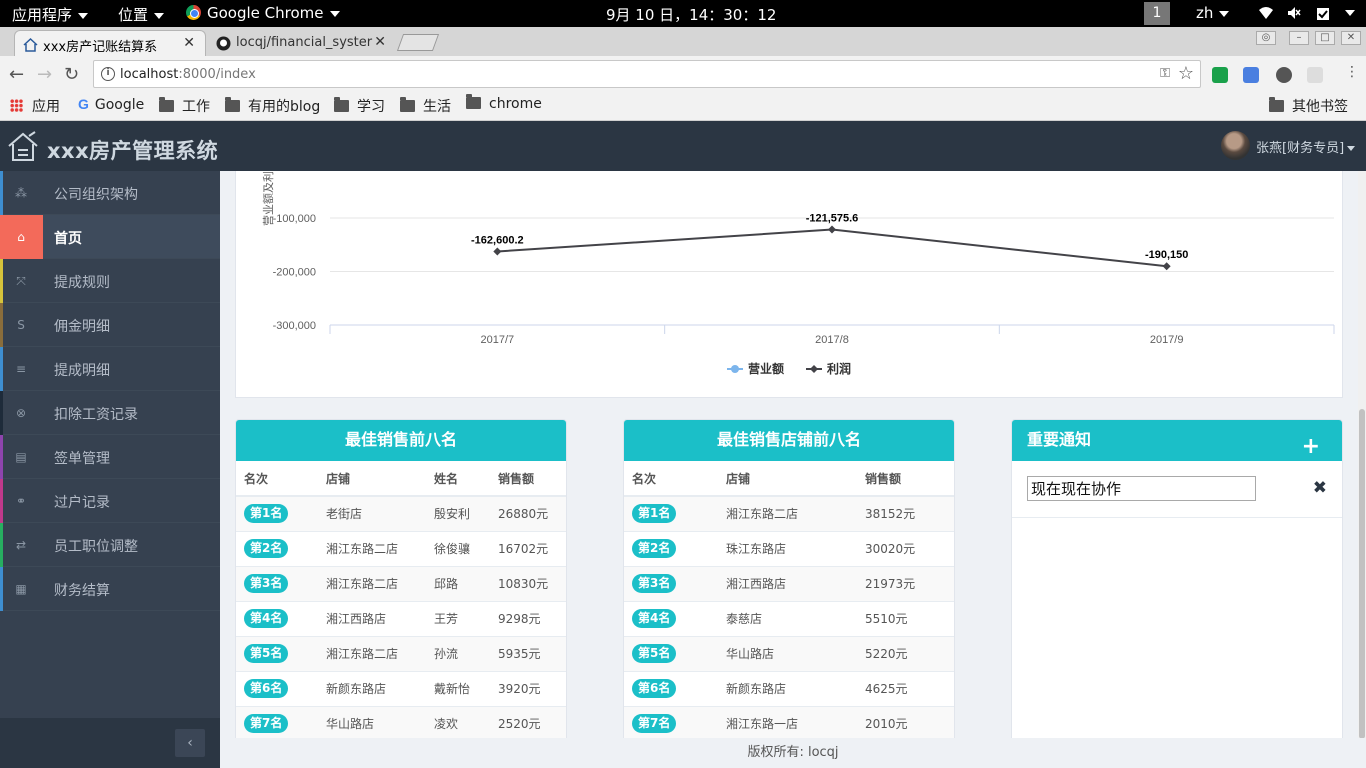 The image size is (1366, 768). I want to click on menu-icon: ⋮, so click(1352, 72).